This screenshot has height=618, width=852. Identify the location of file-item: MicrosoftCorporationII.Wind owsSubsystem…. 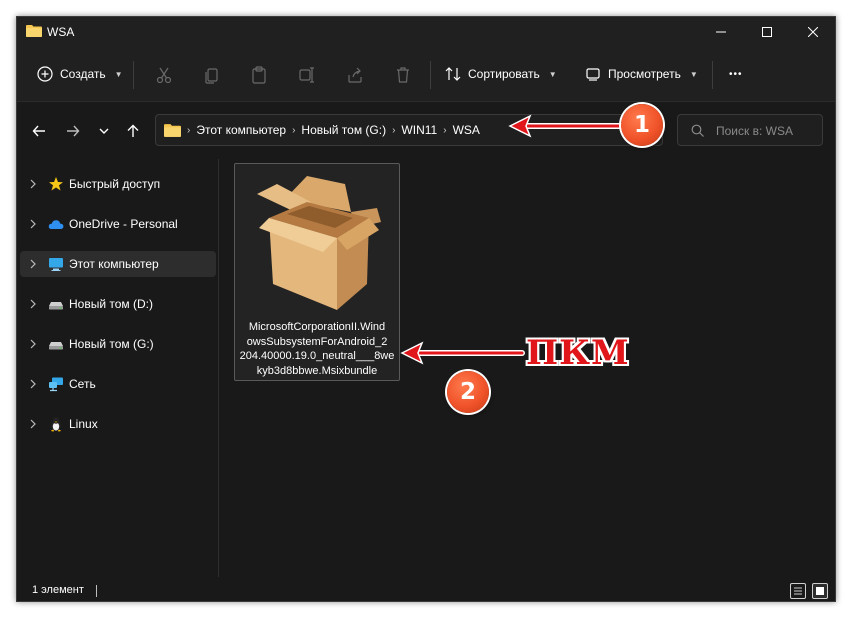
(317, 272).